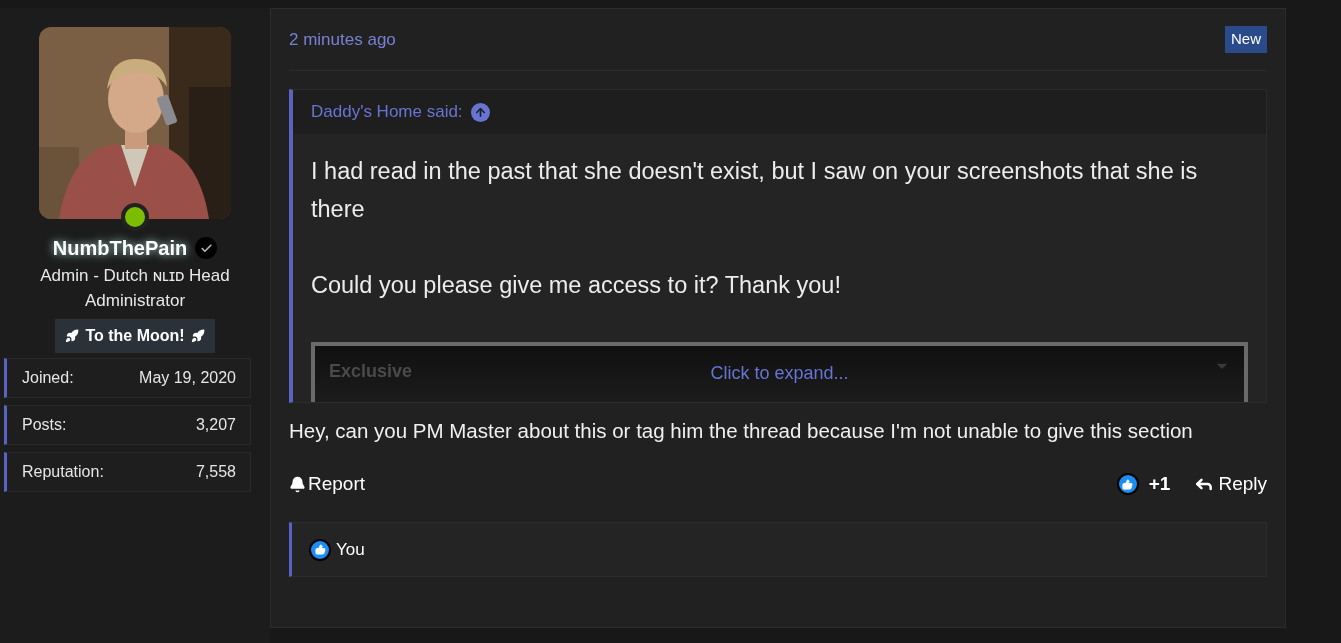 The height and width of the screenshot is (643, 1341). Describe the element at coordinates (350, 549) in the screenshot. I see `reaction-users: You` at that location.